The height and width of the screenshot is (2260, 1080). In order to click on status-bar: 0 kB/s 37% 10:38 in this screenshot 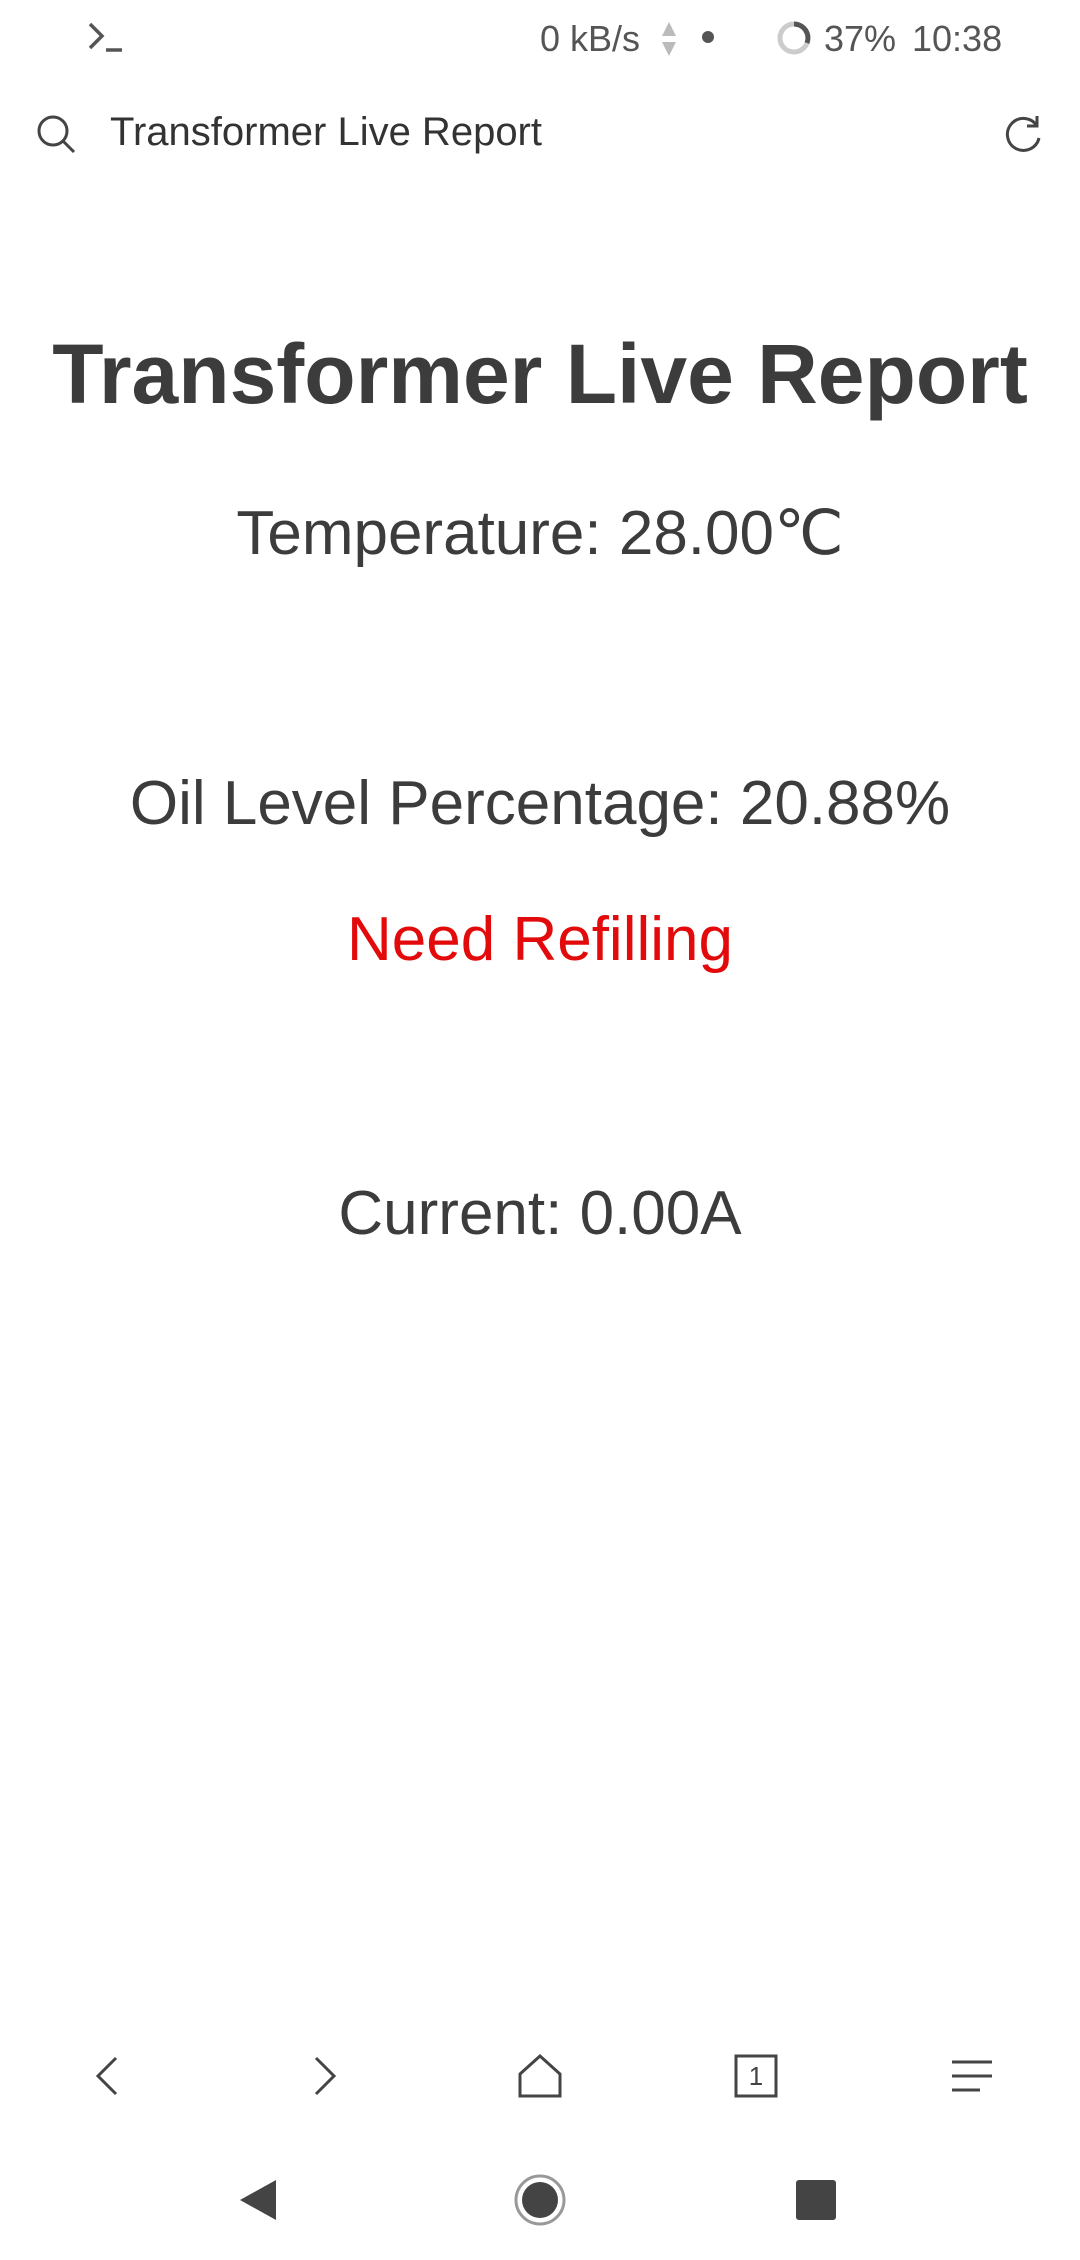, I will do `click(540, 40)`.